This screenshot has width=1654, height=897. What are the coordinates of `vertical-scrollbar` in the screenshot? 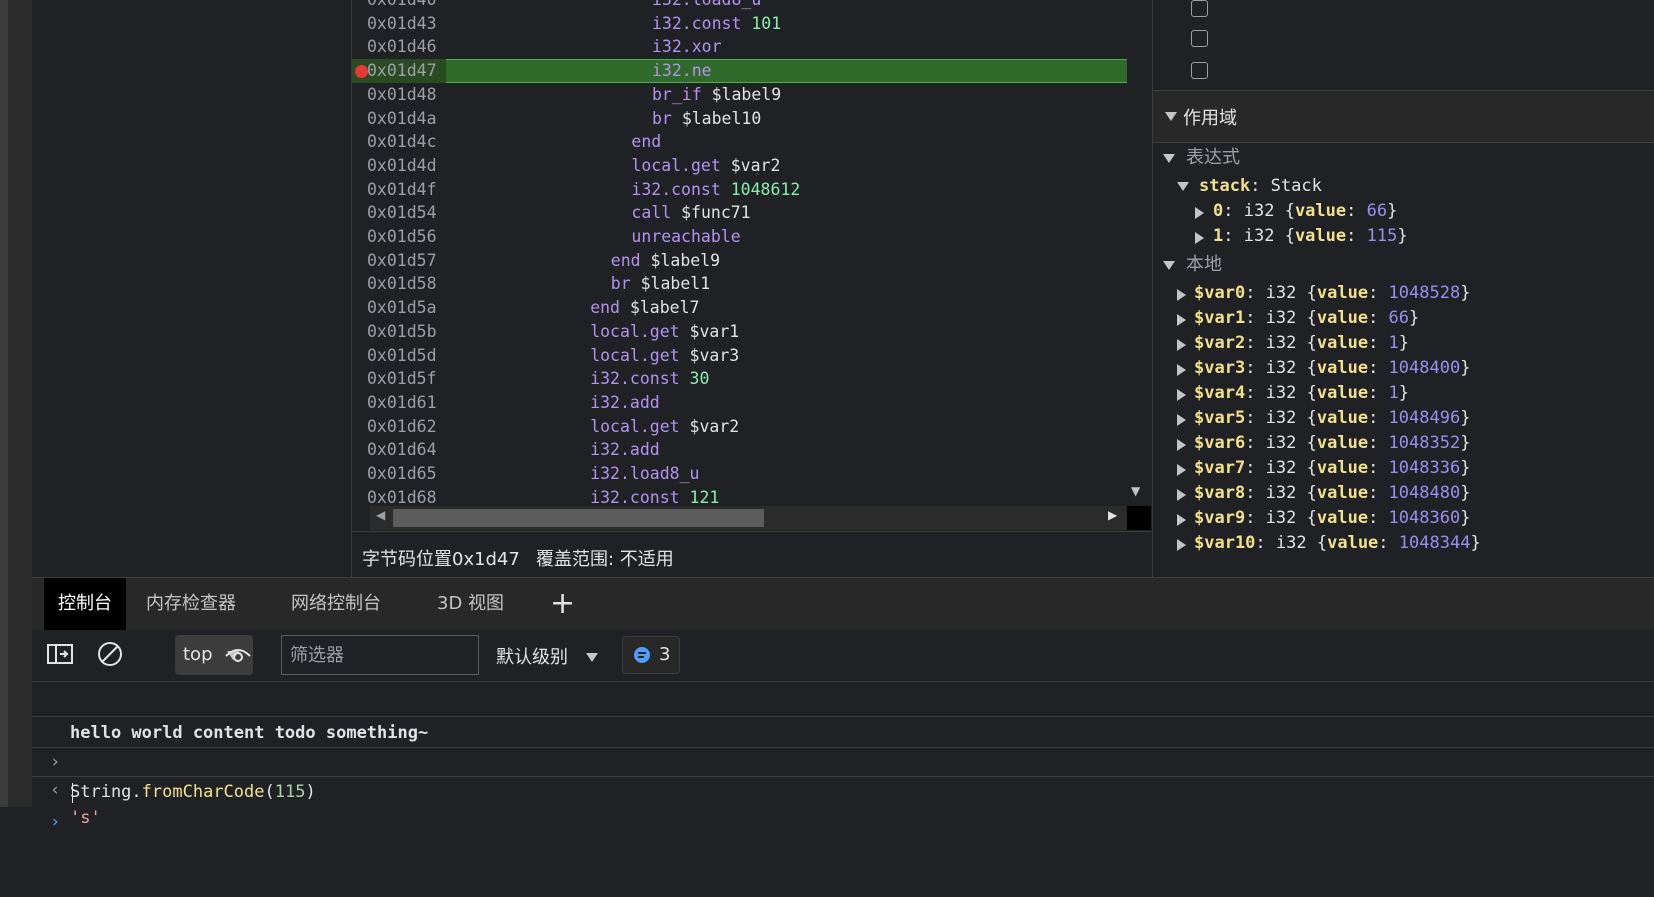 It's located at (1139, 253).